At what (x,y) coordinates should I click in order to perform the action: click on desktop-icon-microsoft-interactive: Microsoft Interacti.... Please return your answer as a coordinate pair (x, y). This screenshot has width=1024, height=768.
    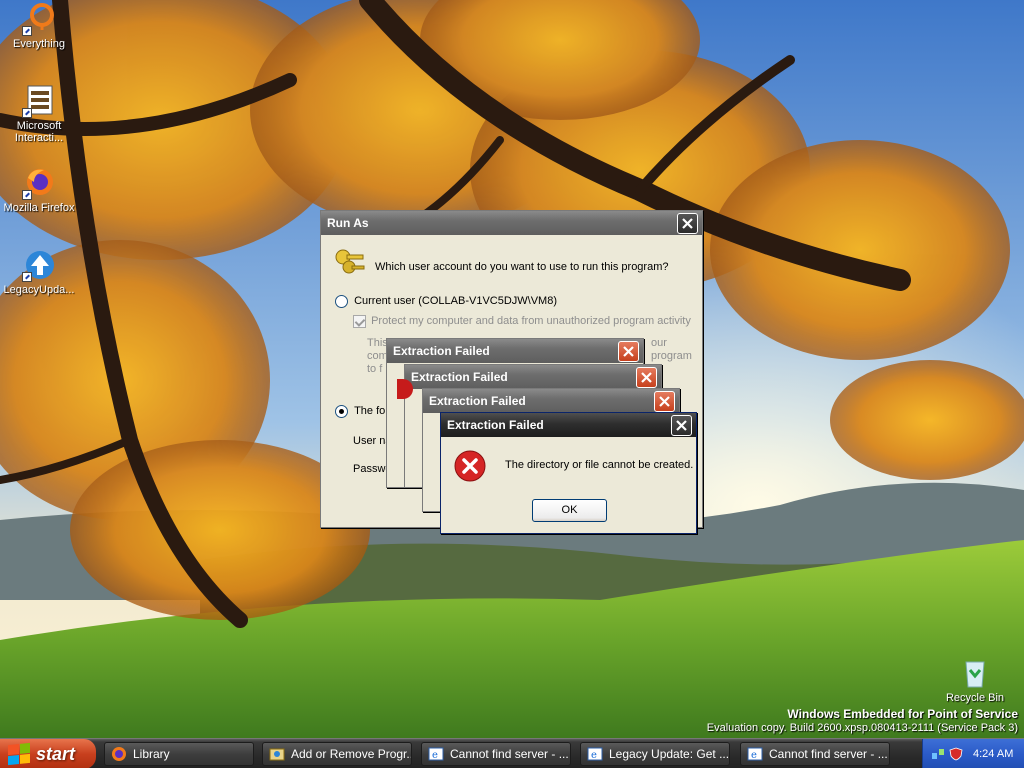
    Looking at the image, I should click on (39, 114).